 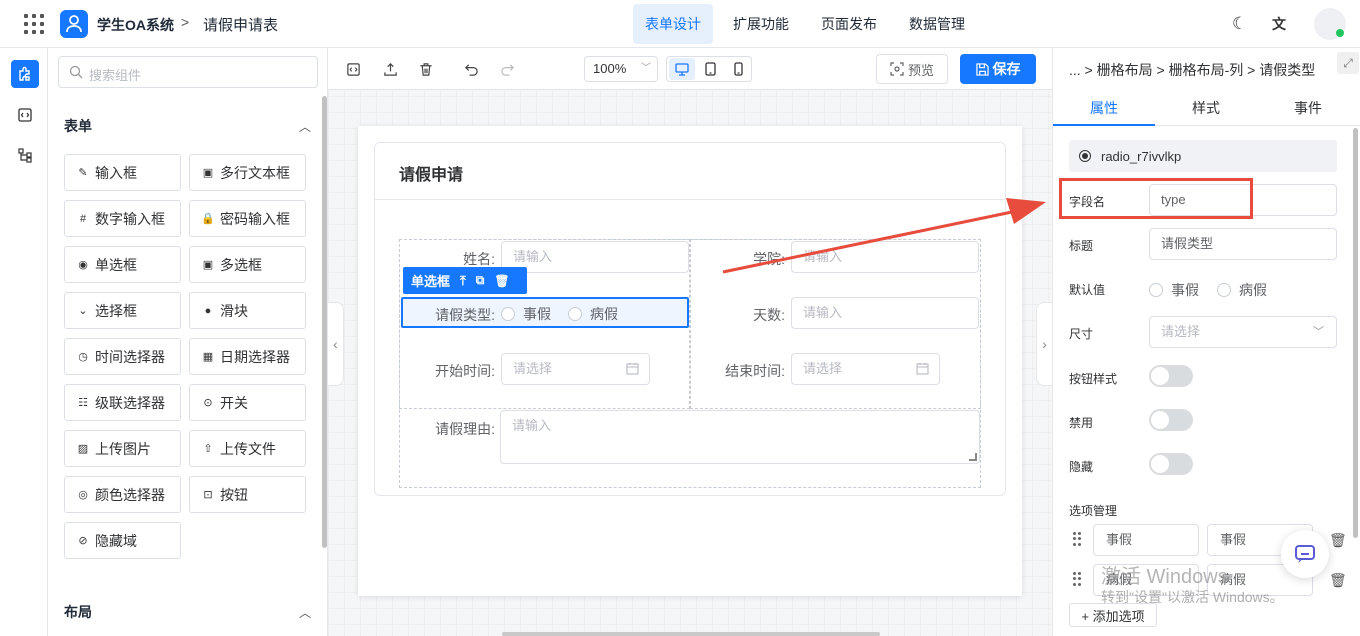 What do you see at coordinates (122, 494) in the screenshot?
I see `palette-item-14: ◎ 颜色选择器` at bounding box center [122, 494].